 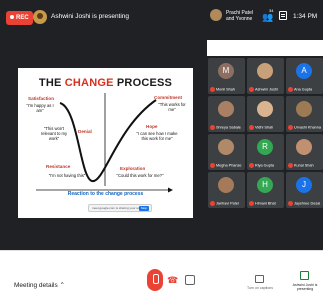 What do you see at coordinates (67, 175) in the screenshot?
I see `resistance-quote: "I'm not having this"` at bounding box center [67, 175].